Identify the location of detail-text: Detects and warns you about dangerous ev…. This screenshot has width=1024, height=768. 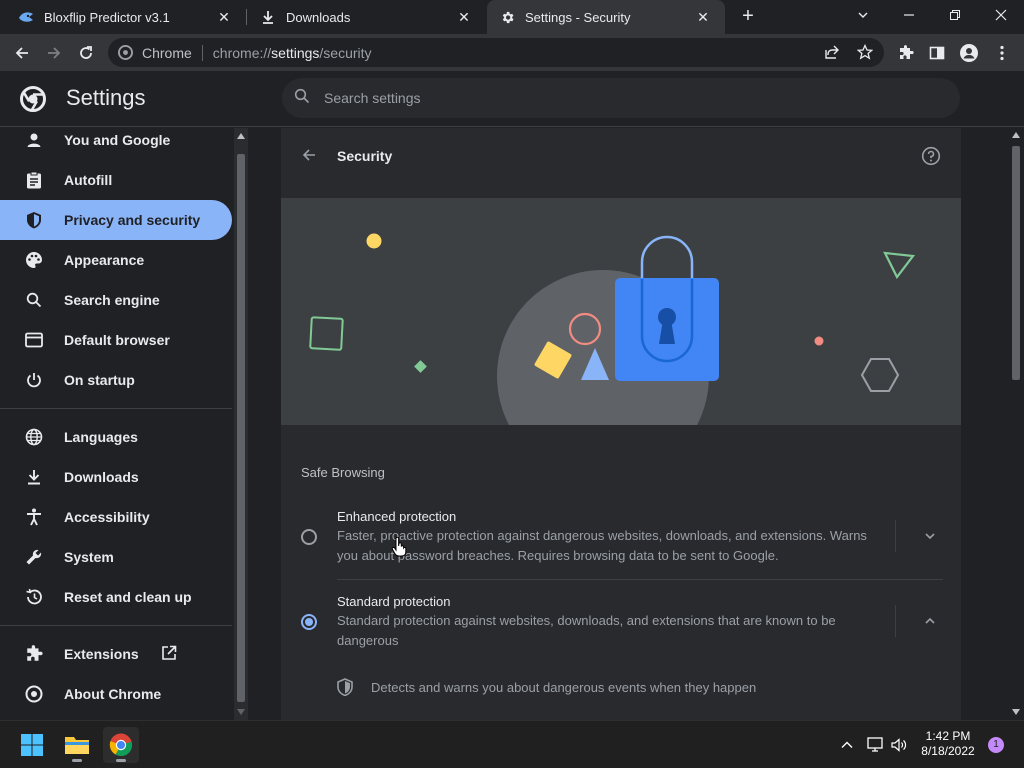
(564, 687).